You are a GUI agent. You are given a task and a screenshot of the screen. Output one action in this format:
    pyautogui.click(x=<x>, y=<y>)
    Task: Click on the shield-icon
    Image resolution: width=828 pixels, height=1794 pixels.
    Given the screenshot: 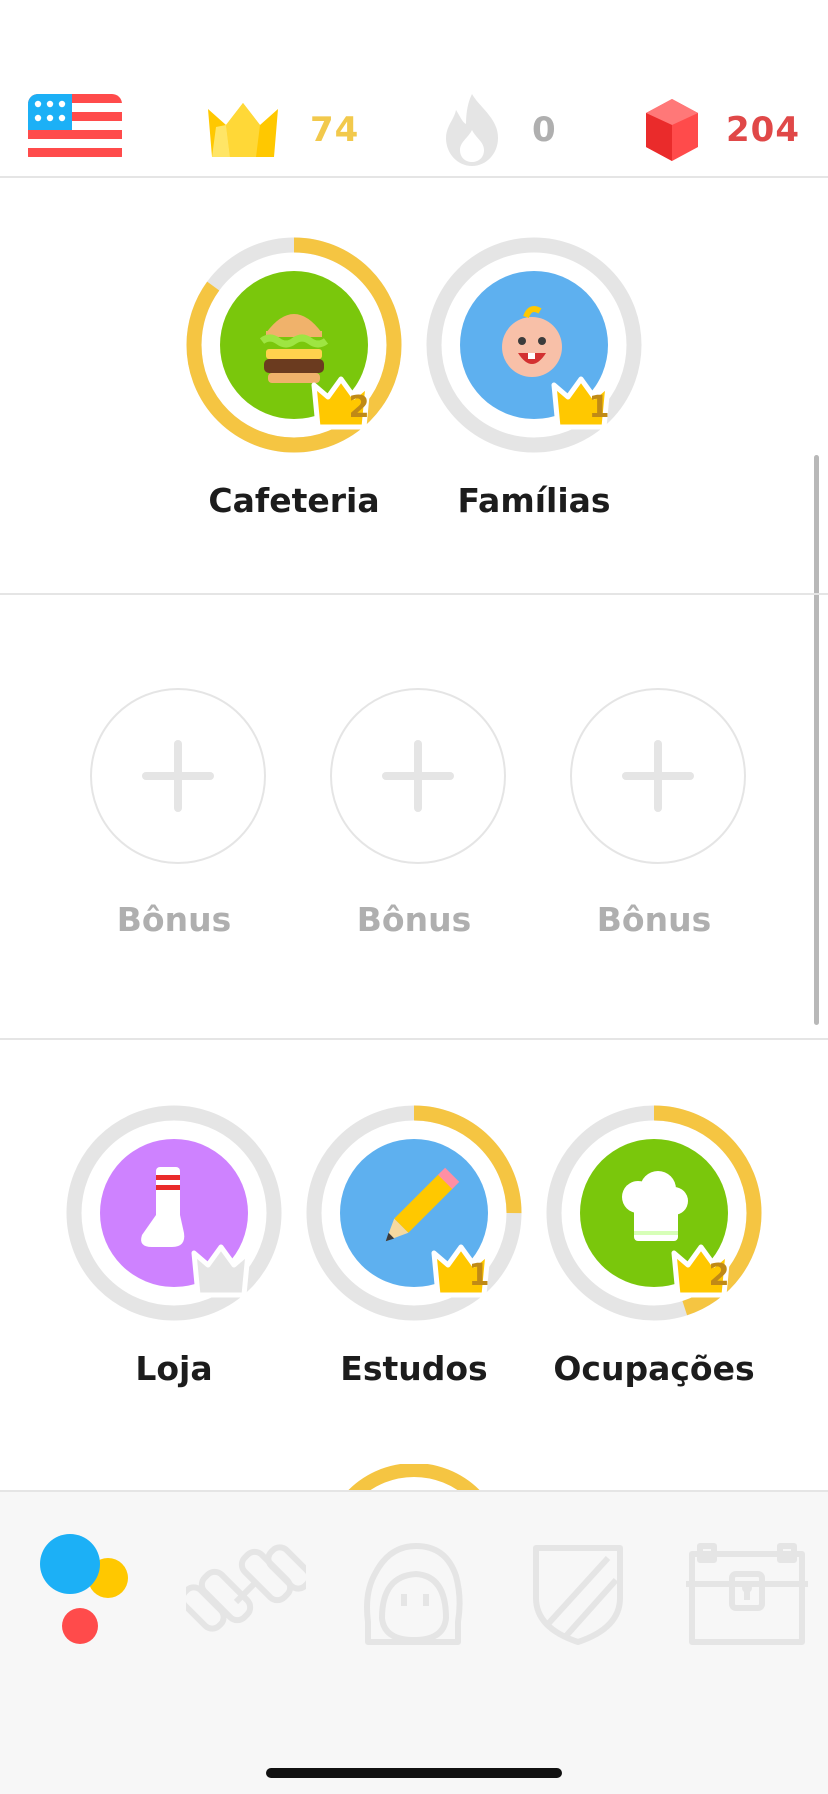 What is the action you would take?
    pyautogui.click(x=578, y=1595)
    